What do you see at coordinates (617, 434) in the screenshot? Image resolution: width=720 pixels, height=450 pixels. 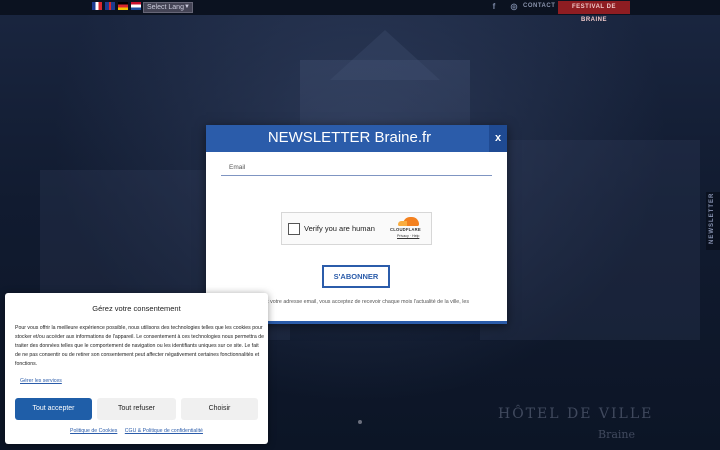 I see `background-subtitle-2: Braine` at bounding box center [617, 434].